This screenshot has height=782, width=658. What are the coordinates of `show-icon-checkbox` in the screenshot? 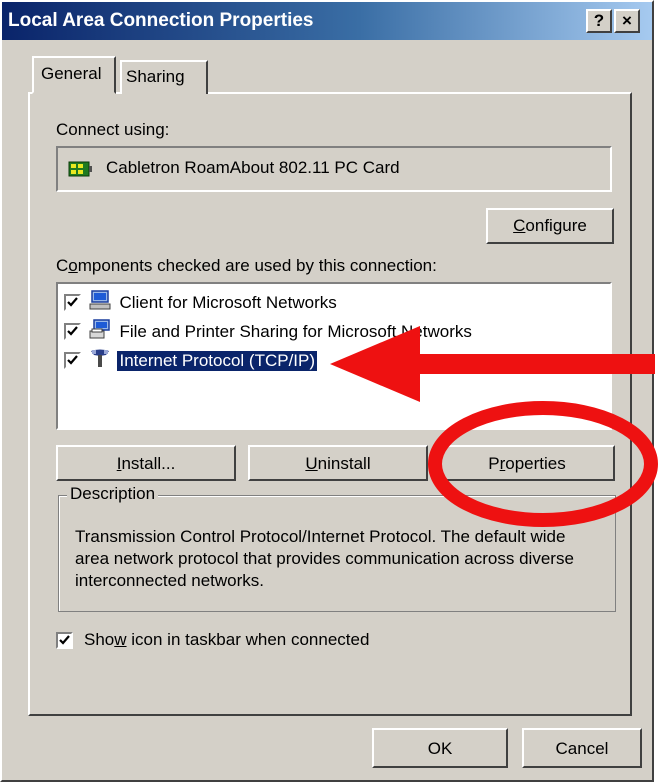 It's located at (64, 640).